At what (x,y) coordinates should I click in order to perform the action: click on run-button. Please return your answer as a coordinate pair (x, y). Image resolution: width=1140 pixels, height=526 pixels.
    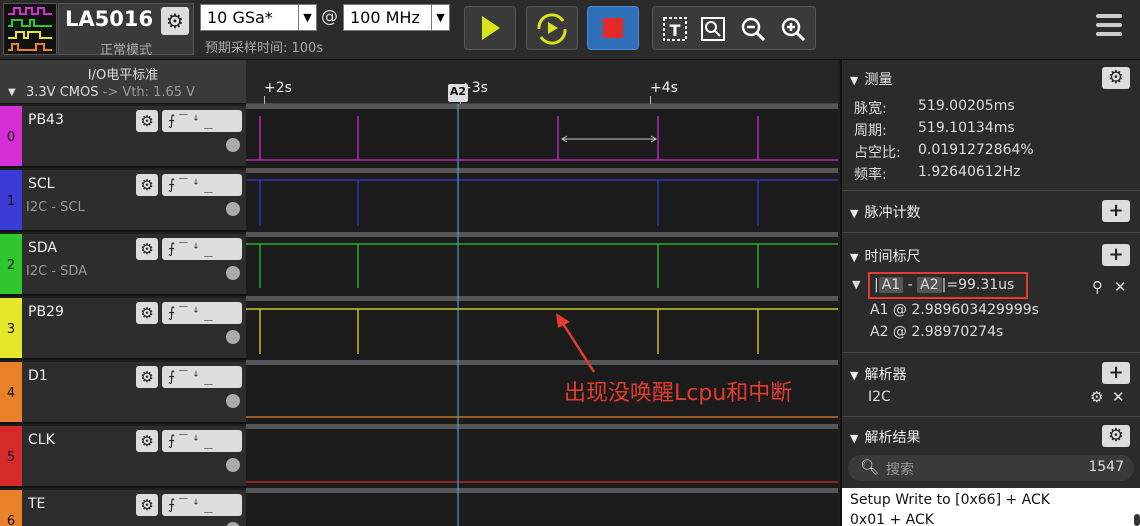
    Looking at the image, I should click on (490, 28).